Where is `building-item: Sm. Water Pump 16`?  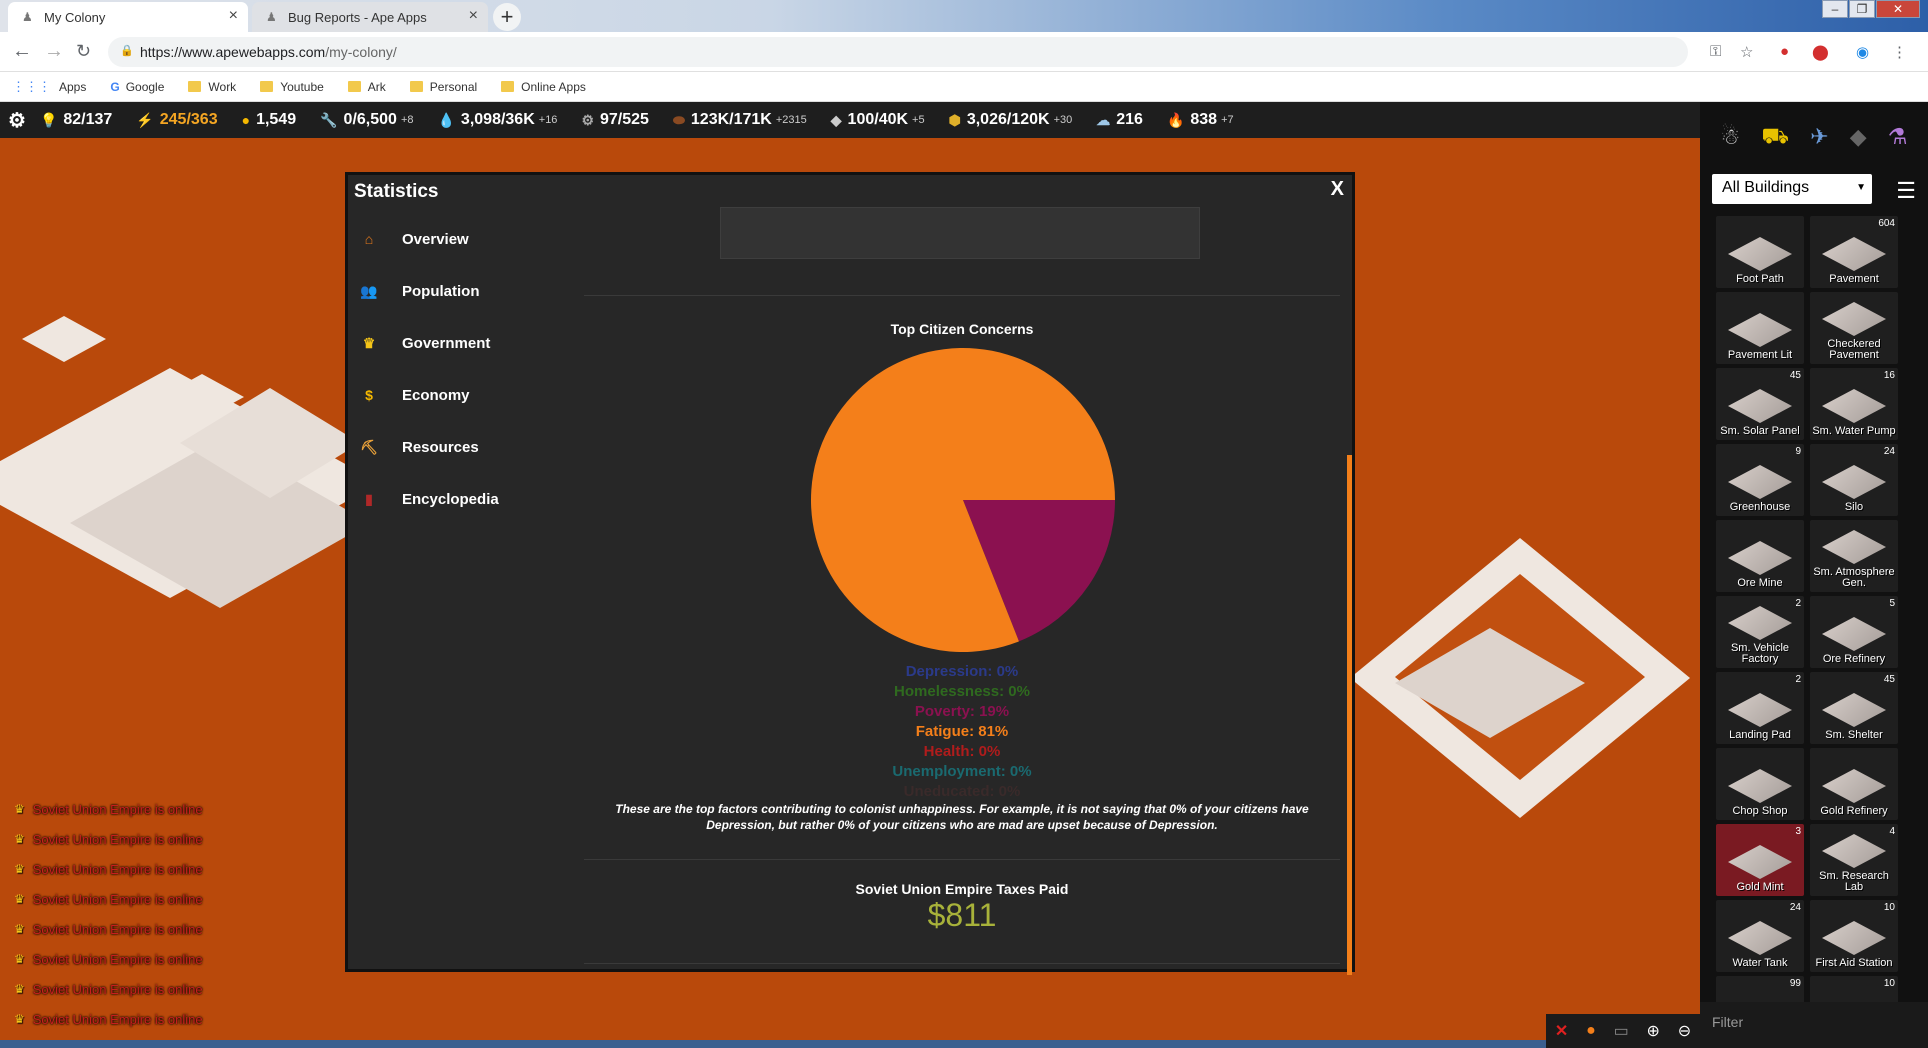 building-item: Sm. Water Pump 16 is located at coordinates (1854, 404).